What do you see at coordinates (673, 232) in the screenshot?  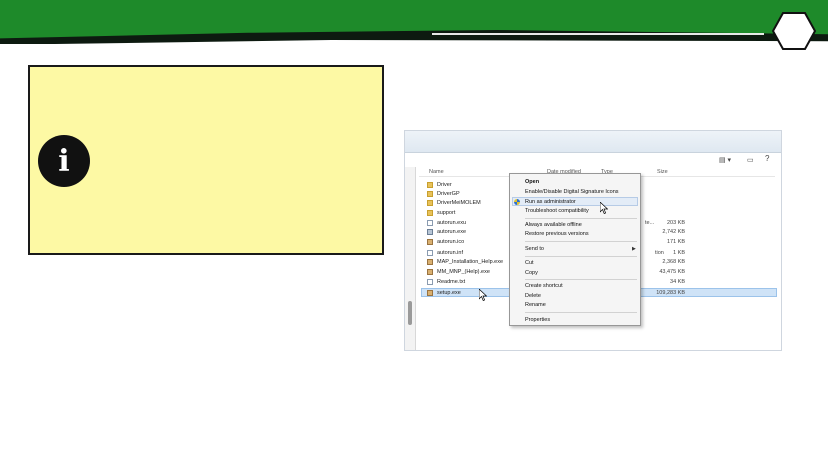 I see `file-size: 2,742 KB` at bounding box center [673, 232].